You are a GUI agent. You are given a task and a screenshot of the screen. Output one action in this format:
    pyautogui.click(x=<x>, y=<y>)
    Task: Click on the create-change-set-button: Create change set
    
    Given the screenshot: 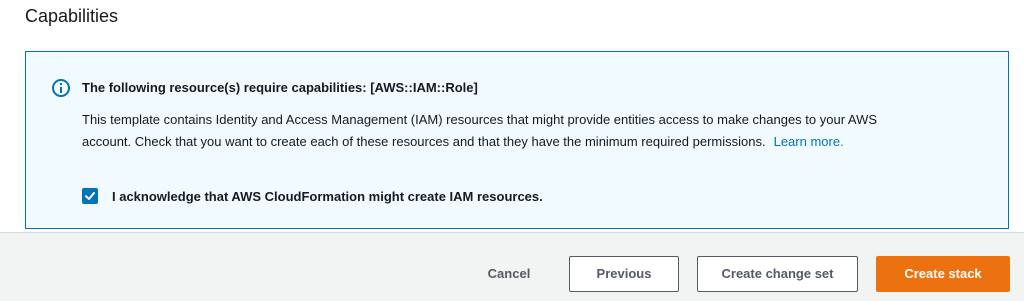 What is the action you would take?
    pyautogui.click(x=777, y=274)
    